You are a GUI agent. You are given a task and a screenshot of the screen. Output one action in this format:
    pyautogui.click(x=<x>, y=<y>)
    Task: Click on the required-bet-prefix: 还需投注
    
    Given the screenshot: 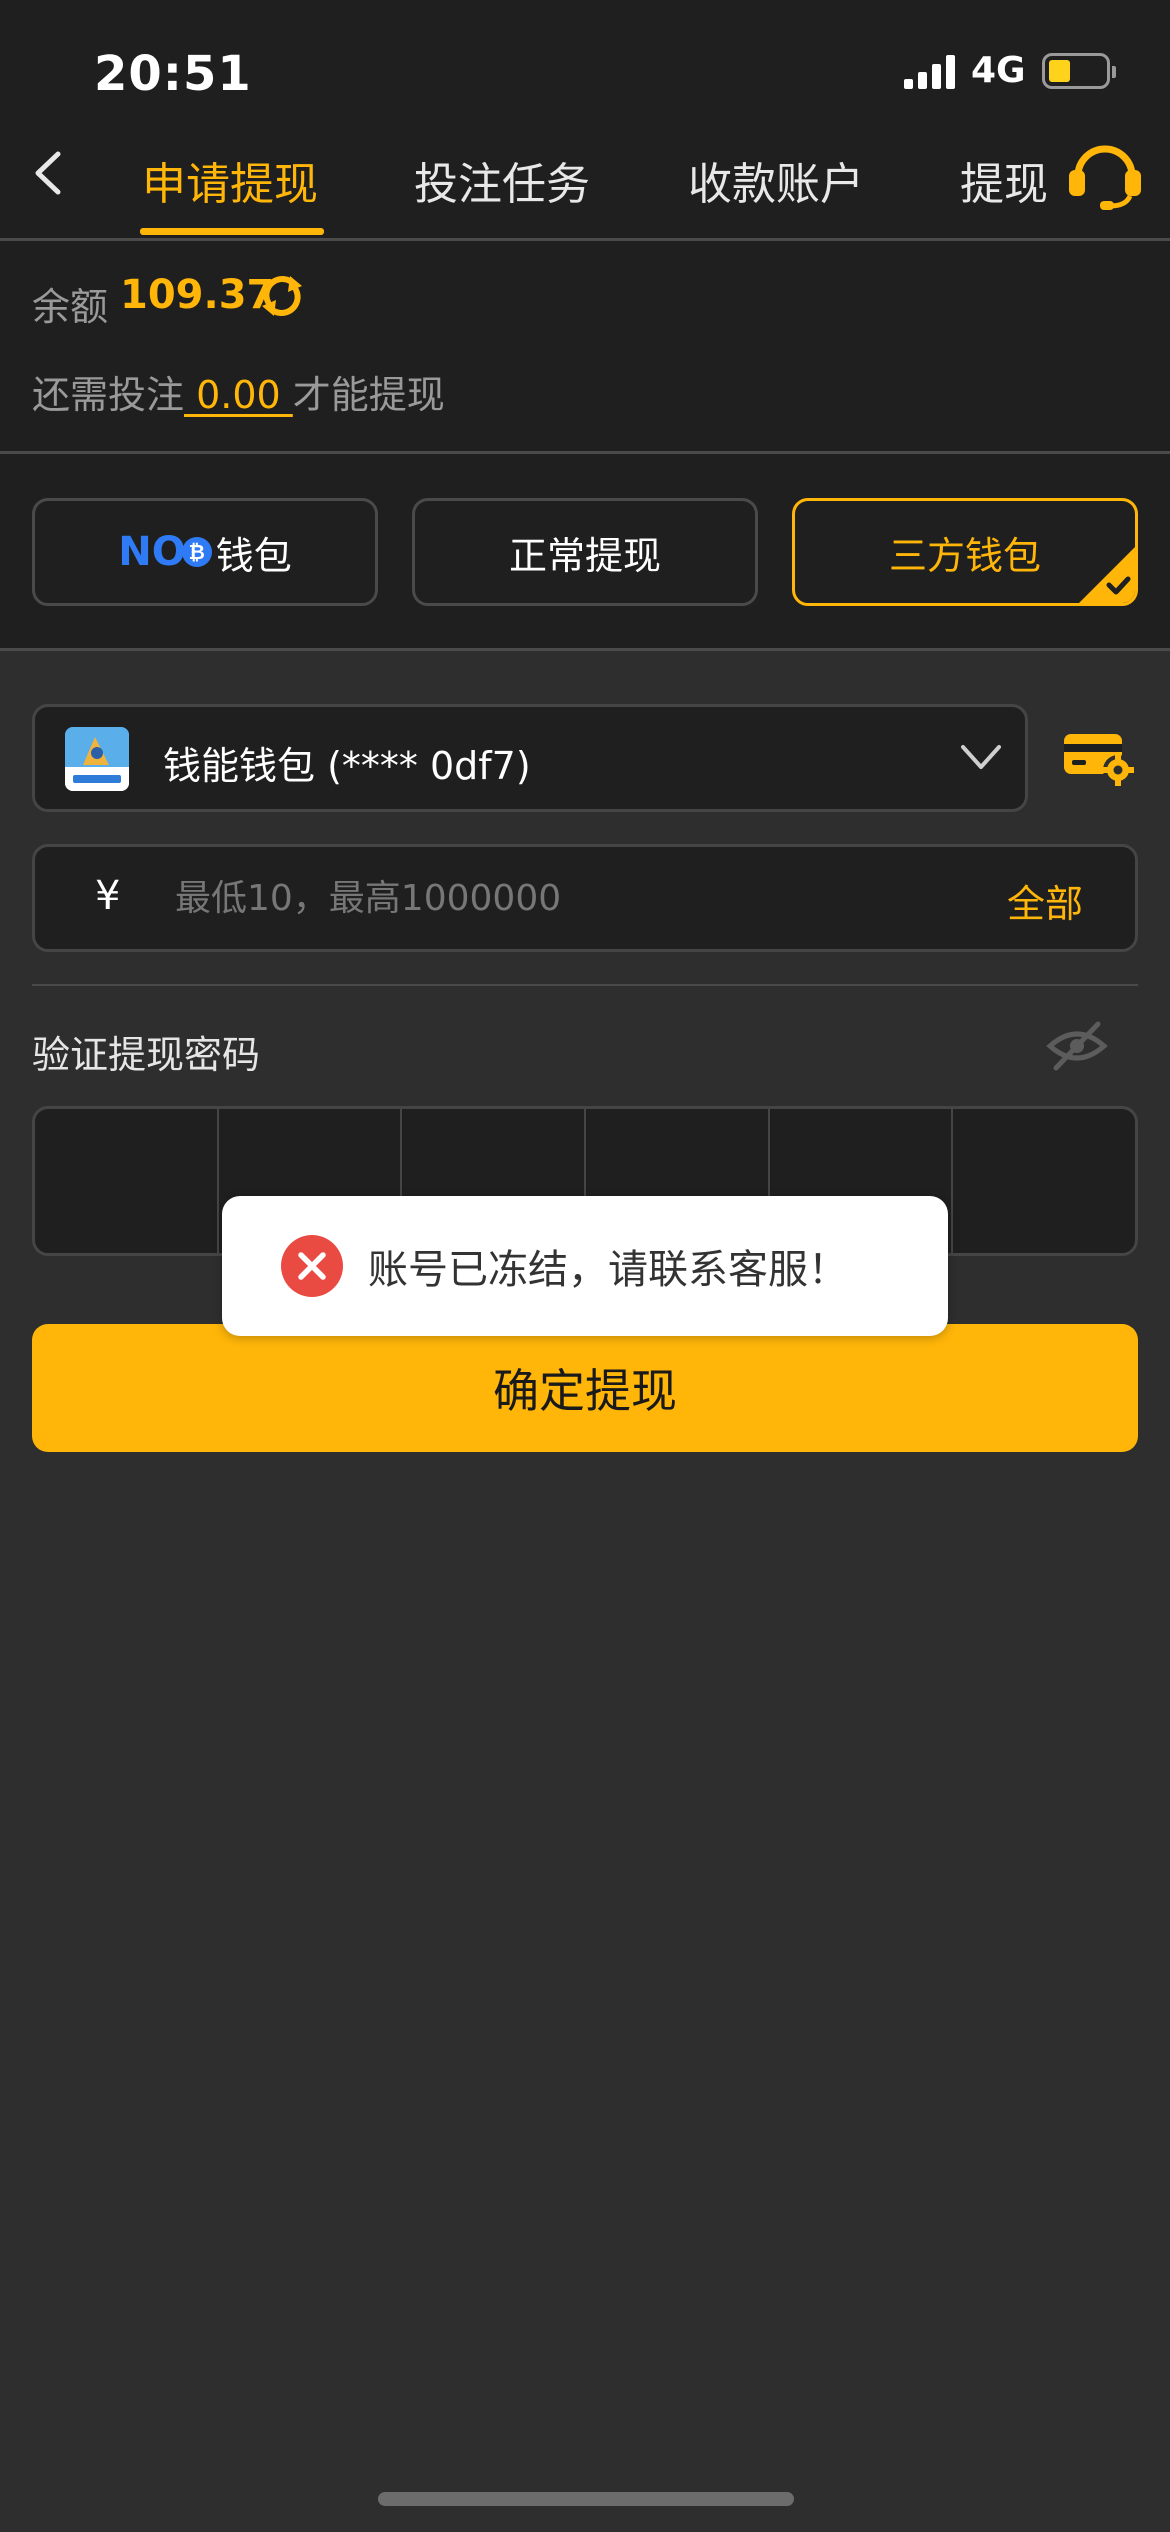 What is the action you would take?
    pyautogui.click(x=108, y=395)
    